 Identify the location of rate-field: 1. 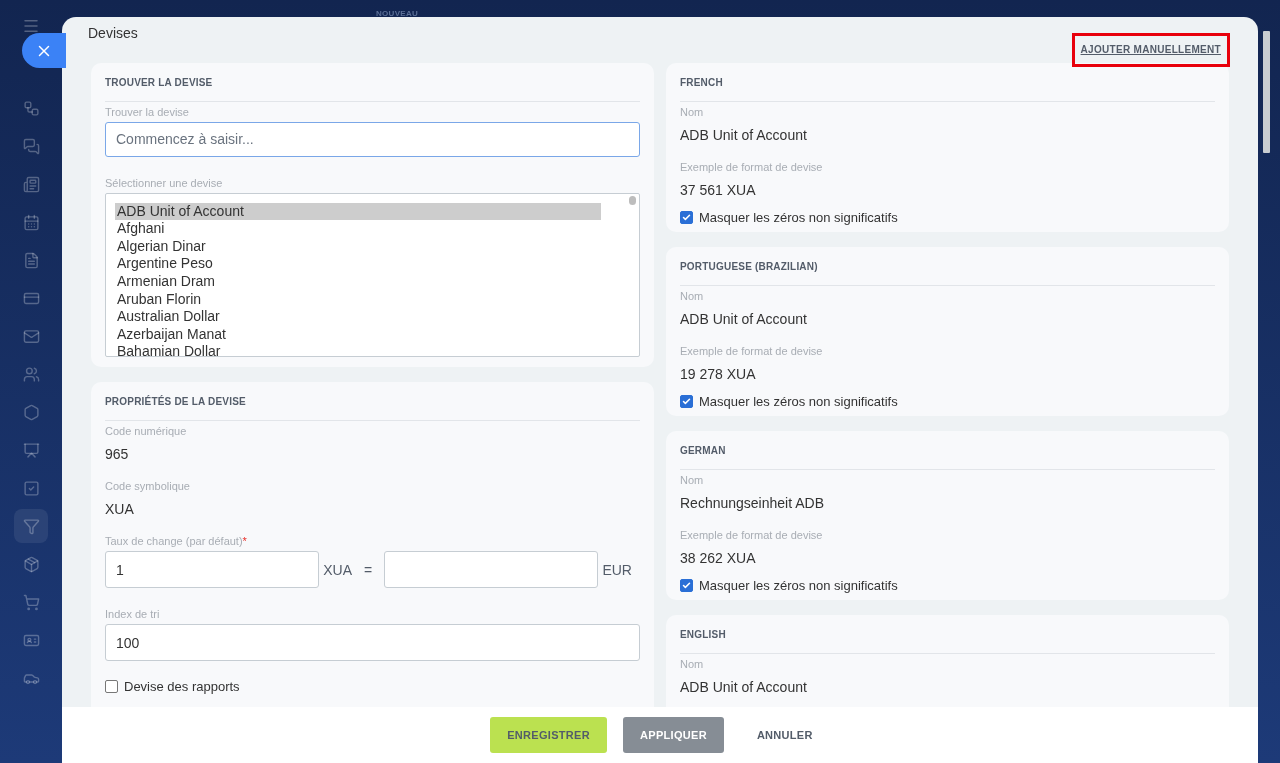
(212, 569).